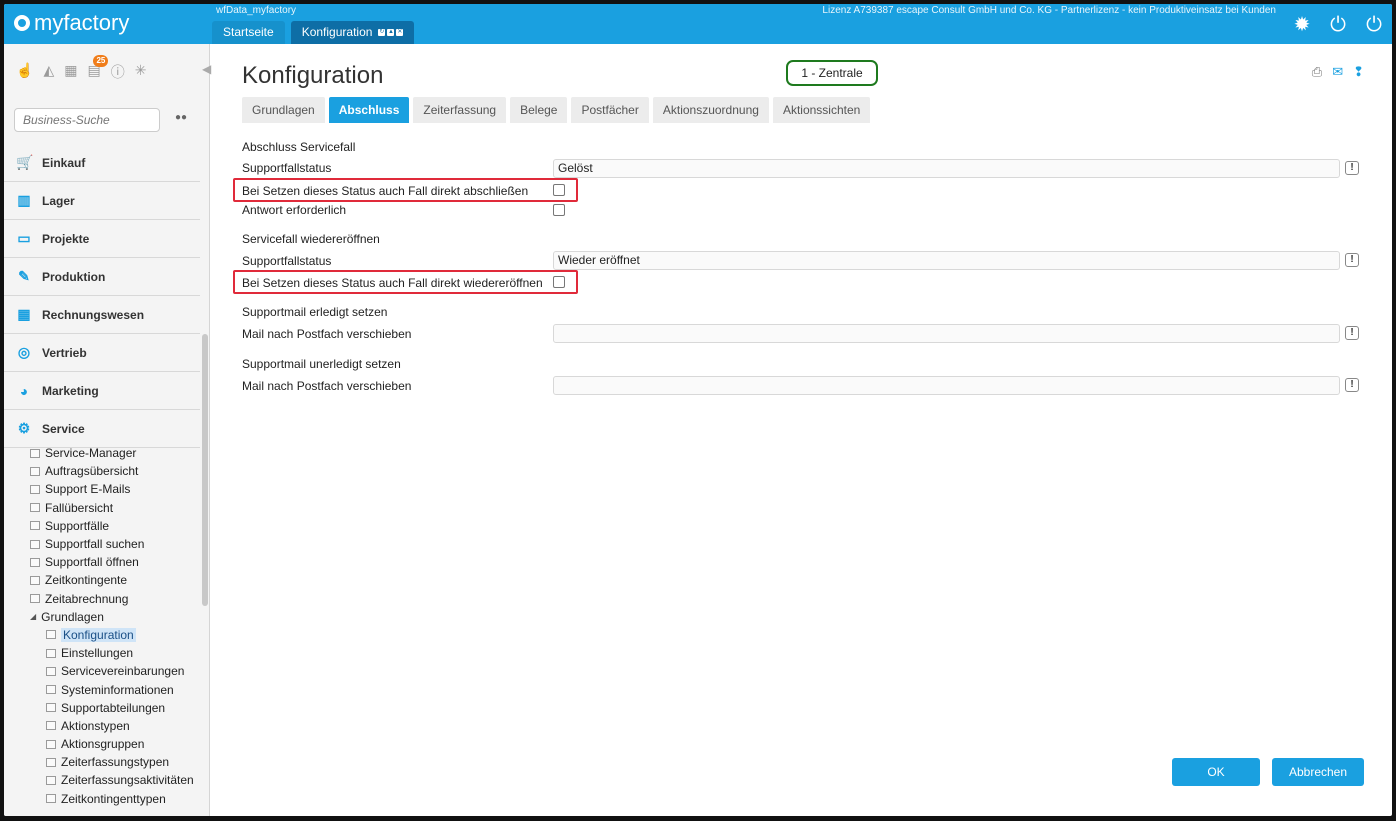 Image resolution: width=1396 pixels, height=821 pixels. What do you see at coordinates (141, 72) in the screenshot?
I see `asterisk-icon: ✳` at bounding box center [141, 72].